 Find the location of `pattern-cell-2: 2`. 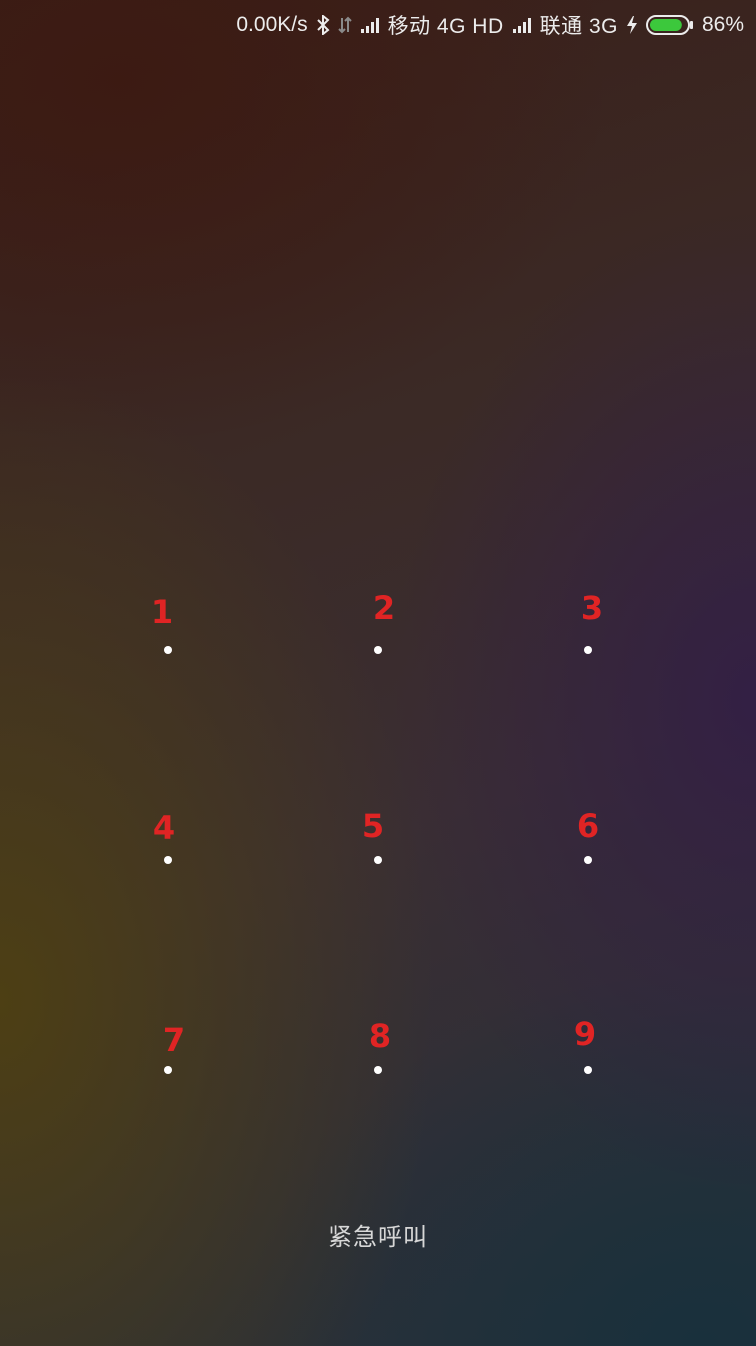

pattern-cell-2: 2 is located at coordinates (378, 650).